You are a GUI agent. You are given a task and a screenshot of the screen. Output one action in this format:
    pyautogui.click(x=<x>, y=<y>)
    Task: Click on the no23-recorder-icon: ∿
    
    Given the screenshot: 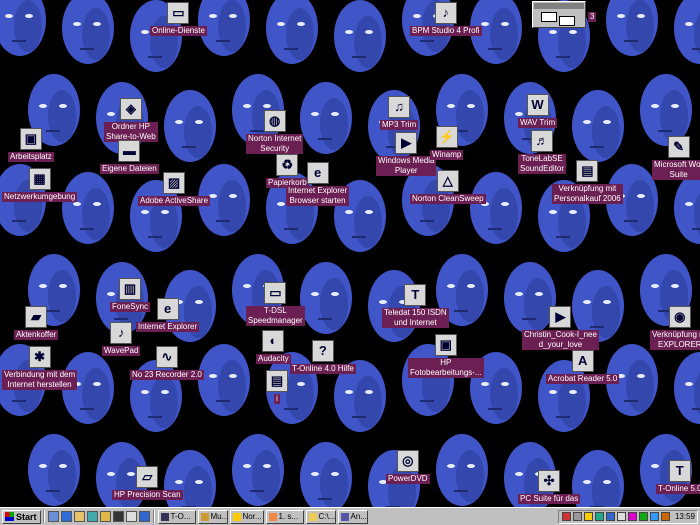 What is the action you would take?
    pyautogui.click(x=166, y=357)
    